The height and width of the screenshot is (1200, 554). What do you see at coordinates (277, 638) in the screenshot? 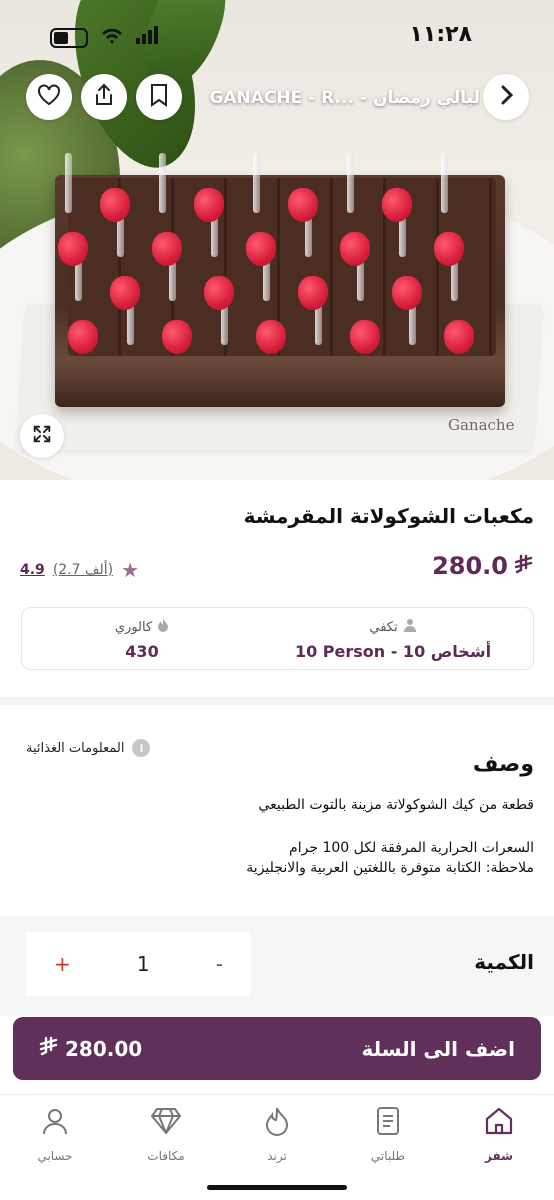
I see `product-attributes: تكفي 10 Person - 10 أشخاص كالوري 430` at bounding box center [277, 638].